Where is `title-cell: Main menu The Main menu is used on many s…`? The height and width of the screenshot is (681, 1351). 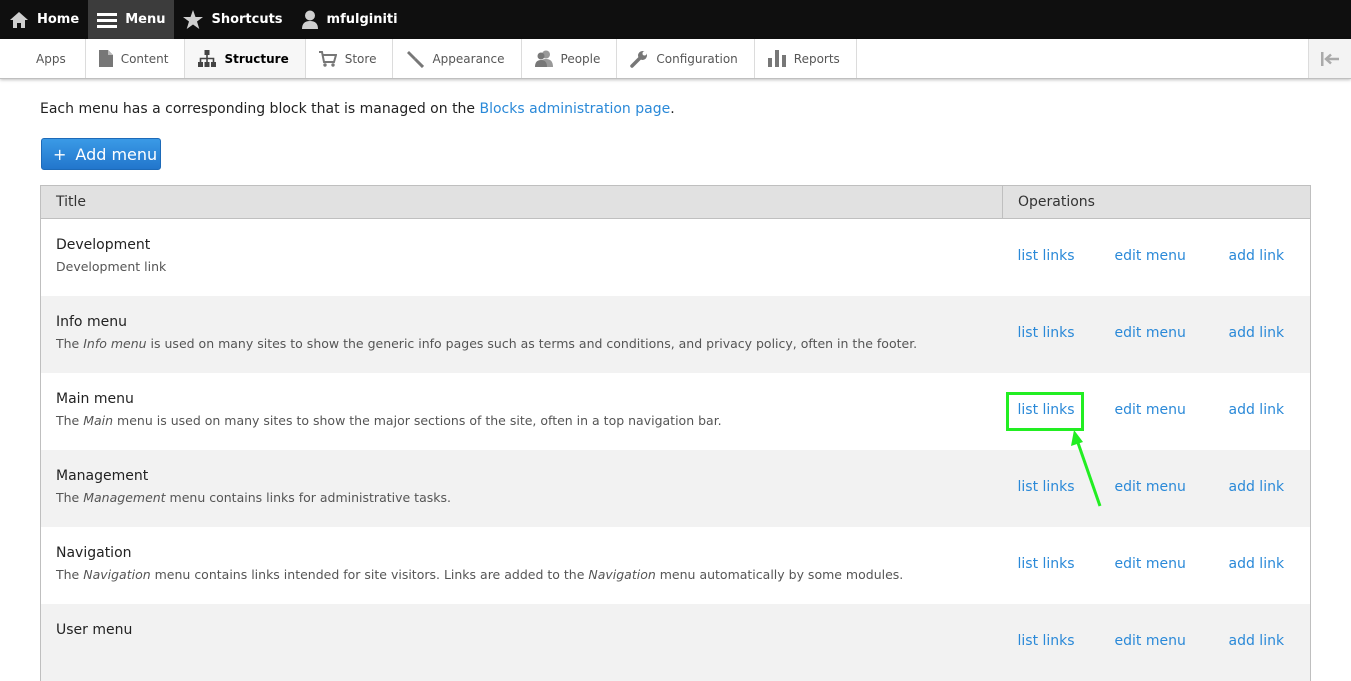
title-cell: Main menu The Main menu is used on many s… is located at coordinates (522, 411).